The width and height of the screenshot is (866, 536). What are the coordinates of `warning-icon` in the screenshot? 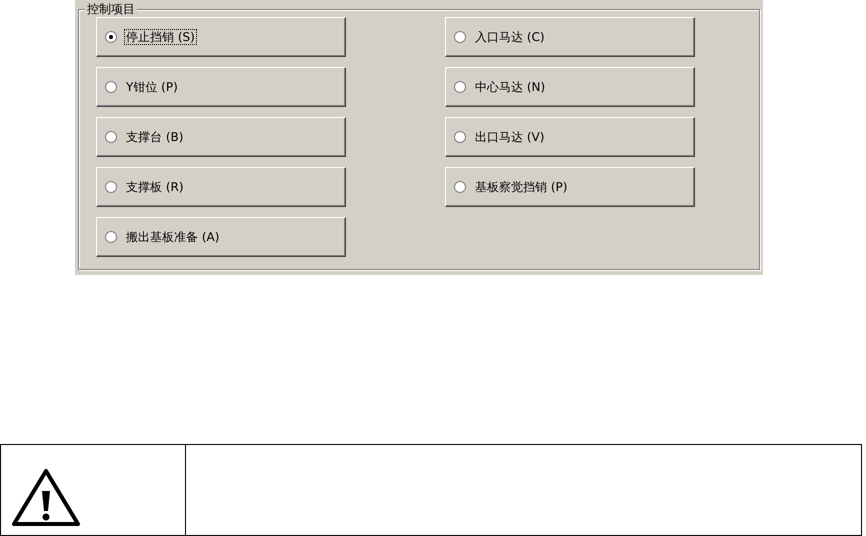 It's located at (46, 497).